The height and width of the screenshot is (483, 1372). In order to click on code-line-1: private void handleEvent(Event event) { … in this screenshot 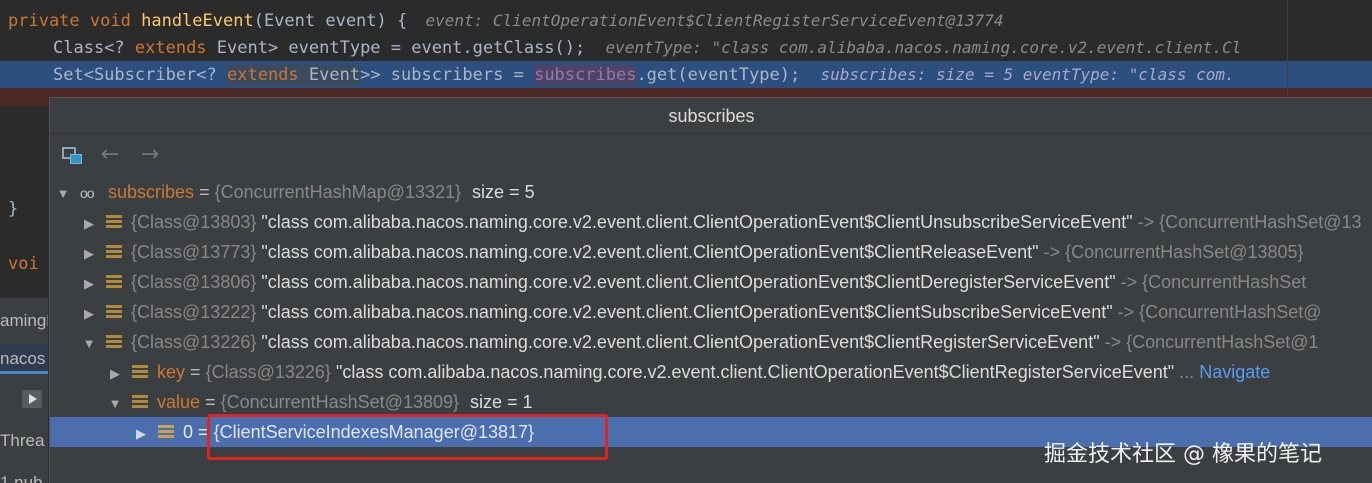, I will do `click(506, 21)`.